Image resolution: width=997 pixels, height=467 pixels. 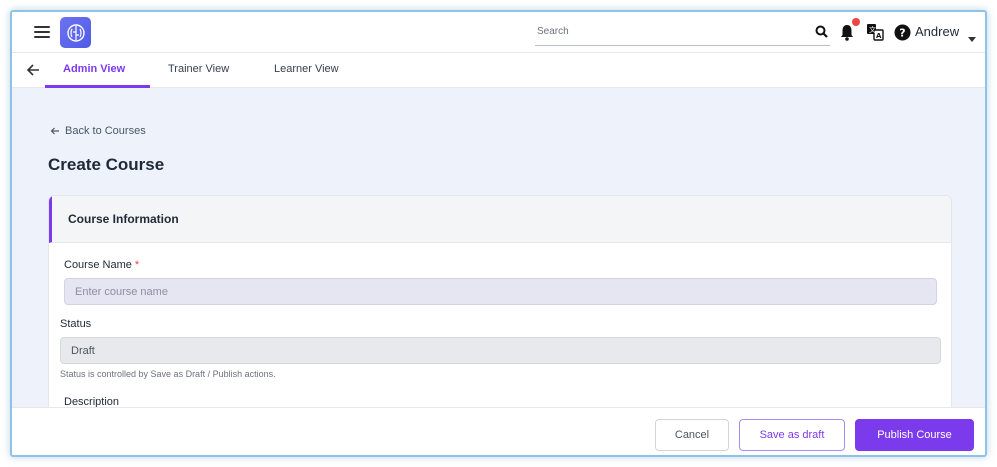 I want to click on brain-logo-icon, so click(x=75, y=32).